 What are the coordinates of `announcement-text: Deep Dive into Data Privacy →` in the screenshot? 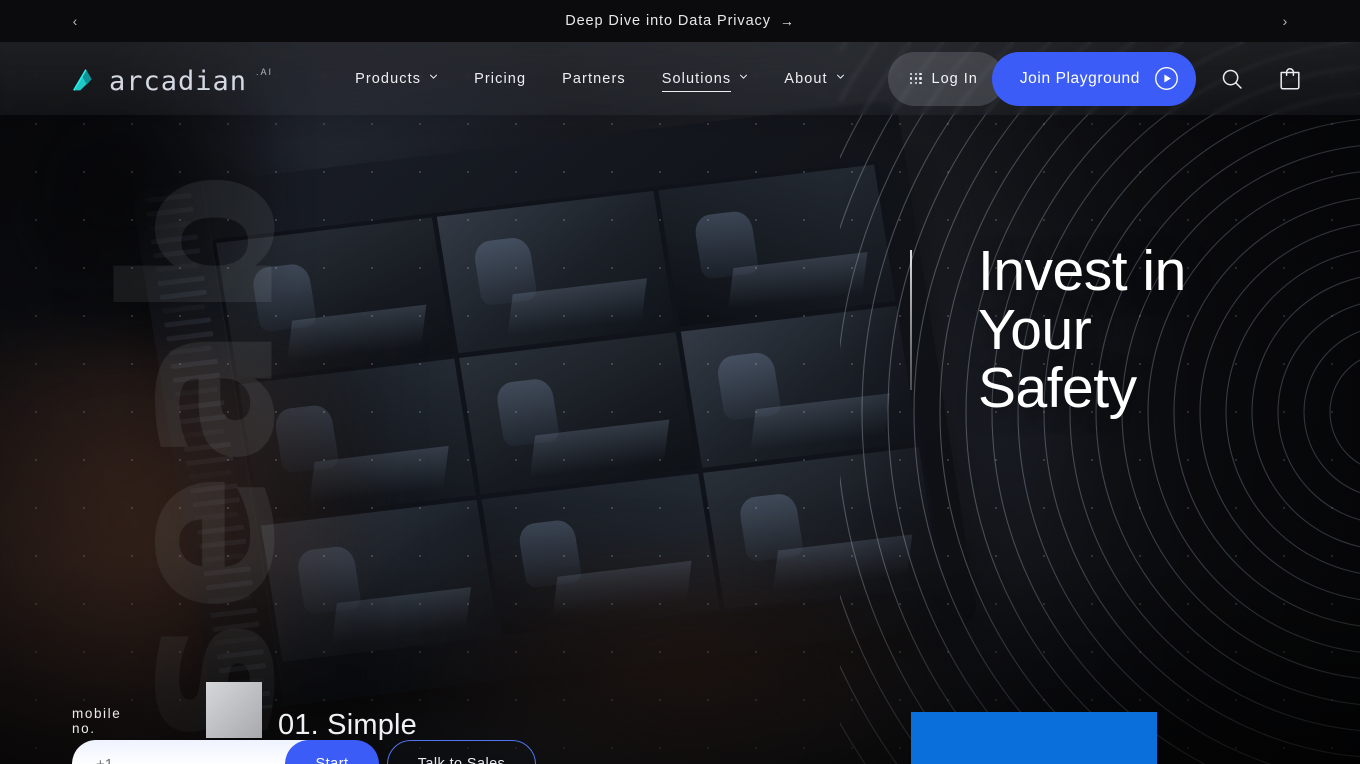 It's located at (680, 21).